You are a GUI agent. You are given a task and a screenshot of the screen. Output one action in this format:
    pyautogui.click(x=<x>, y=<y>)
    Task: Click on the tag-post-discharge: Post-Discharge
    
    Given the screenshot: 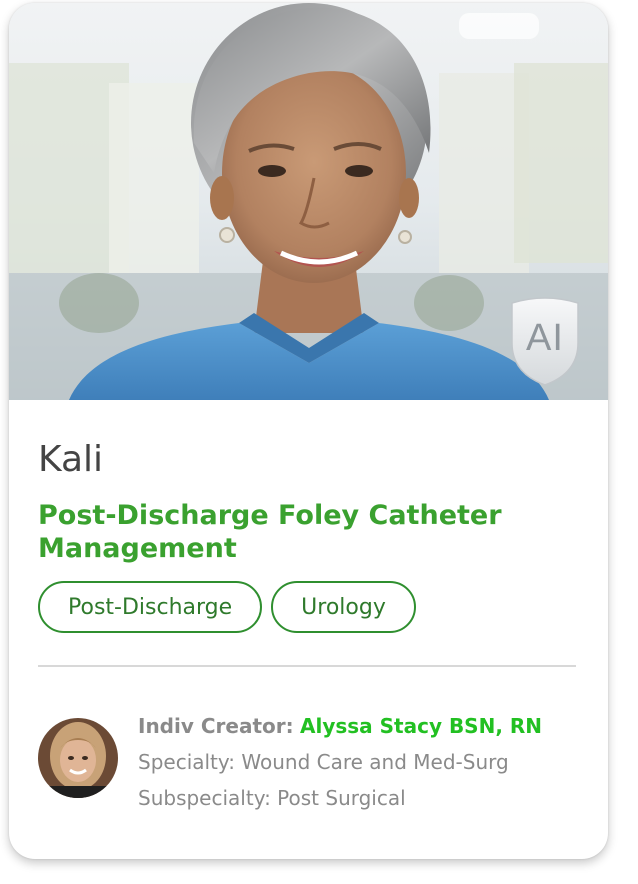 What is the action you would take?
    pyautogui.click(x=150, y=607)
    